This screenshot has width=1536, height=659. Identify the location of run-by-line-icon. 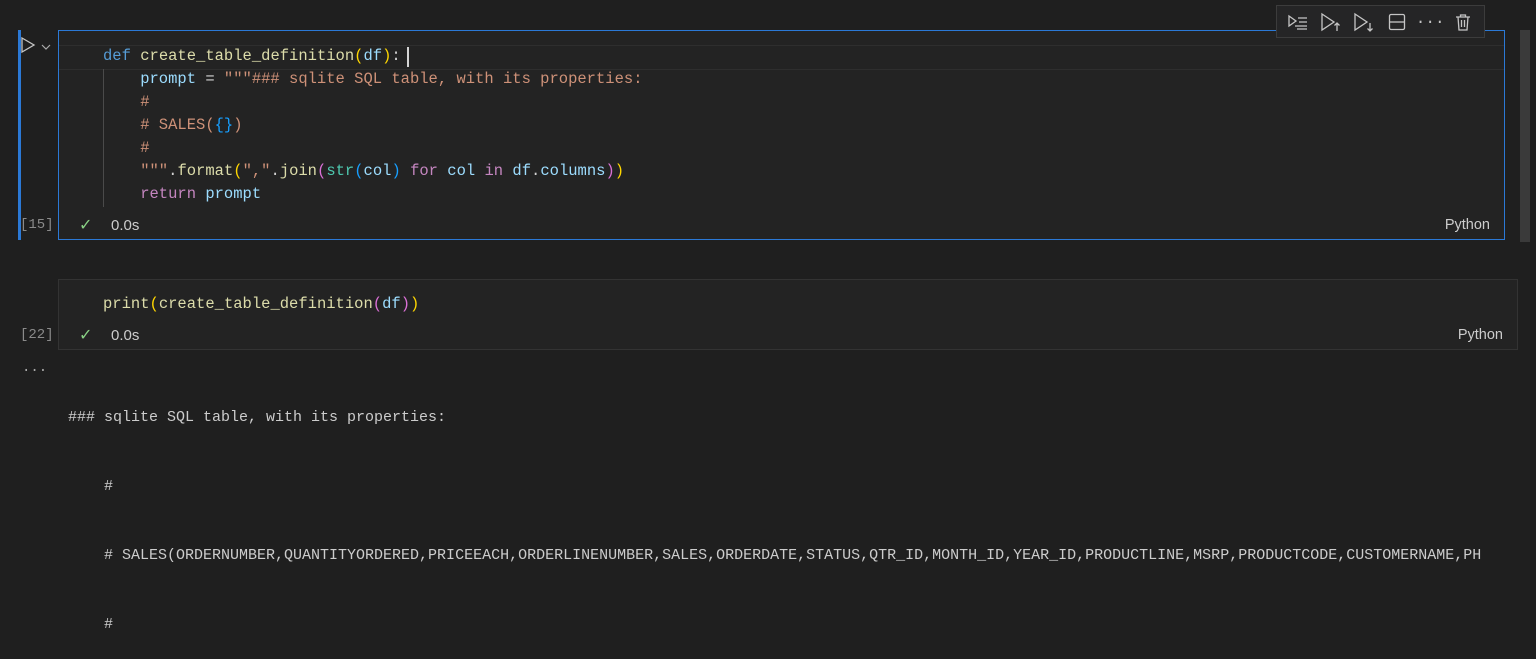
(1298, 22).